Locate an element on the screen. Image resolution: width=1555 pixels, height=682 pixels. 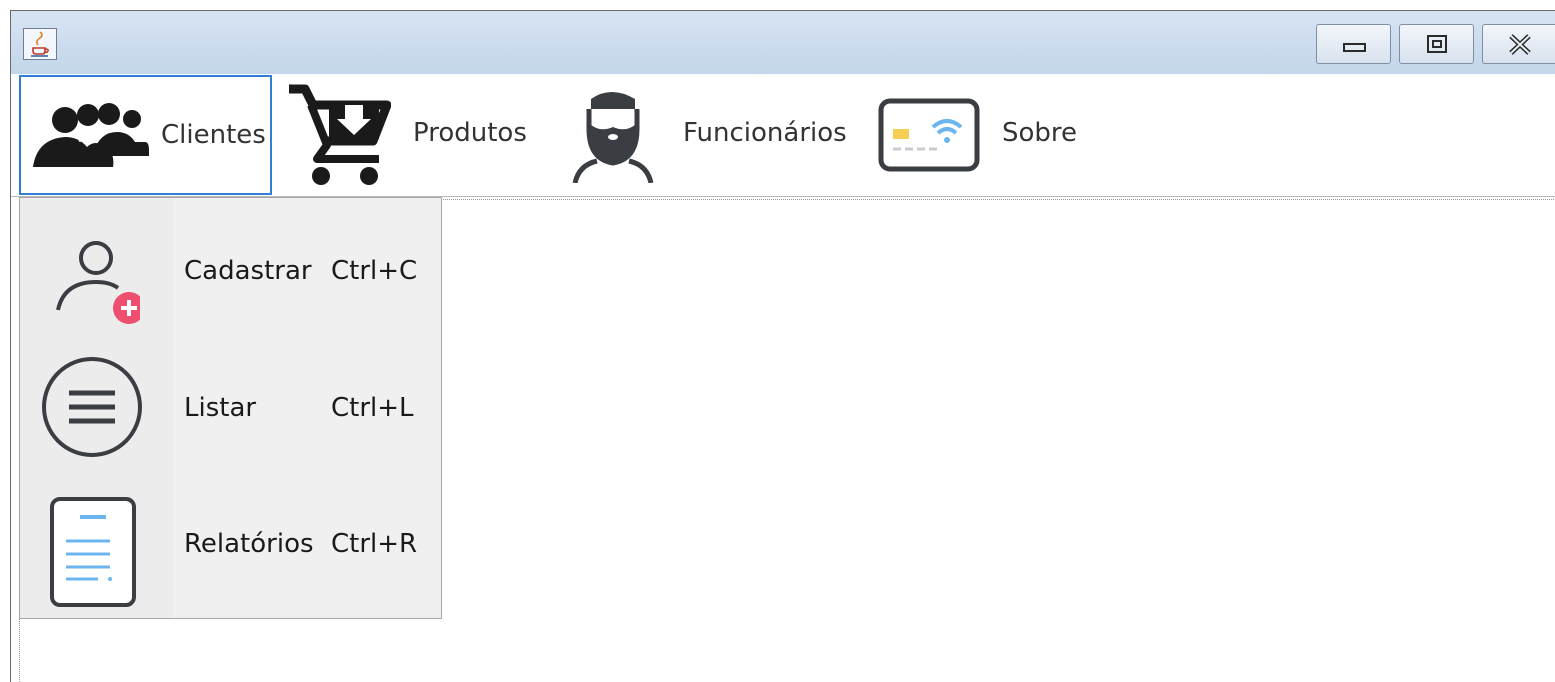
close-icon is located at coordinates (1520, 44).